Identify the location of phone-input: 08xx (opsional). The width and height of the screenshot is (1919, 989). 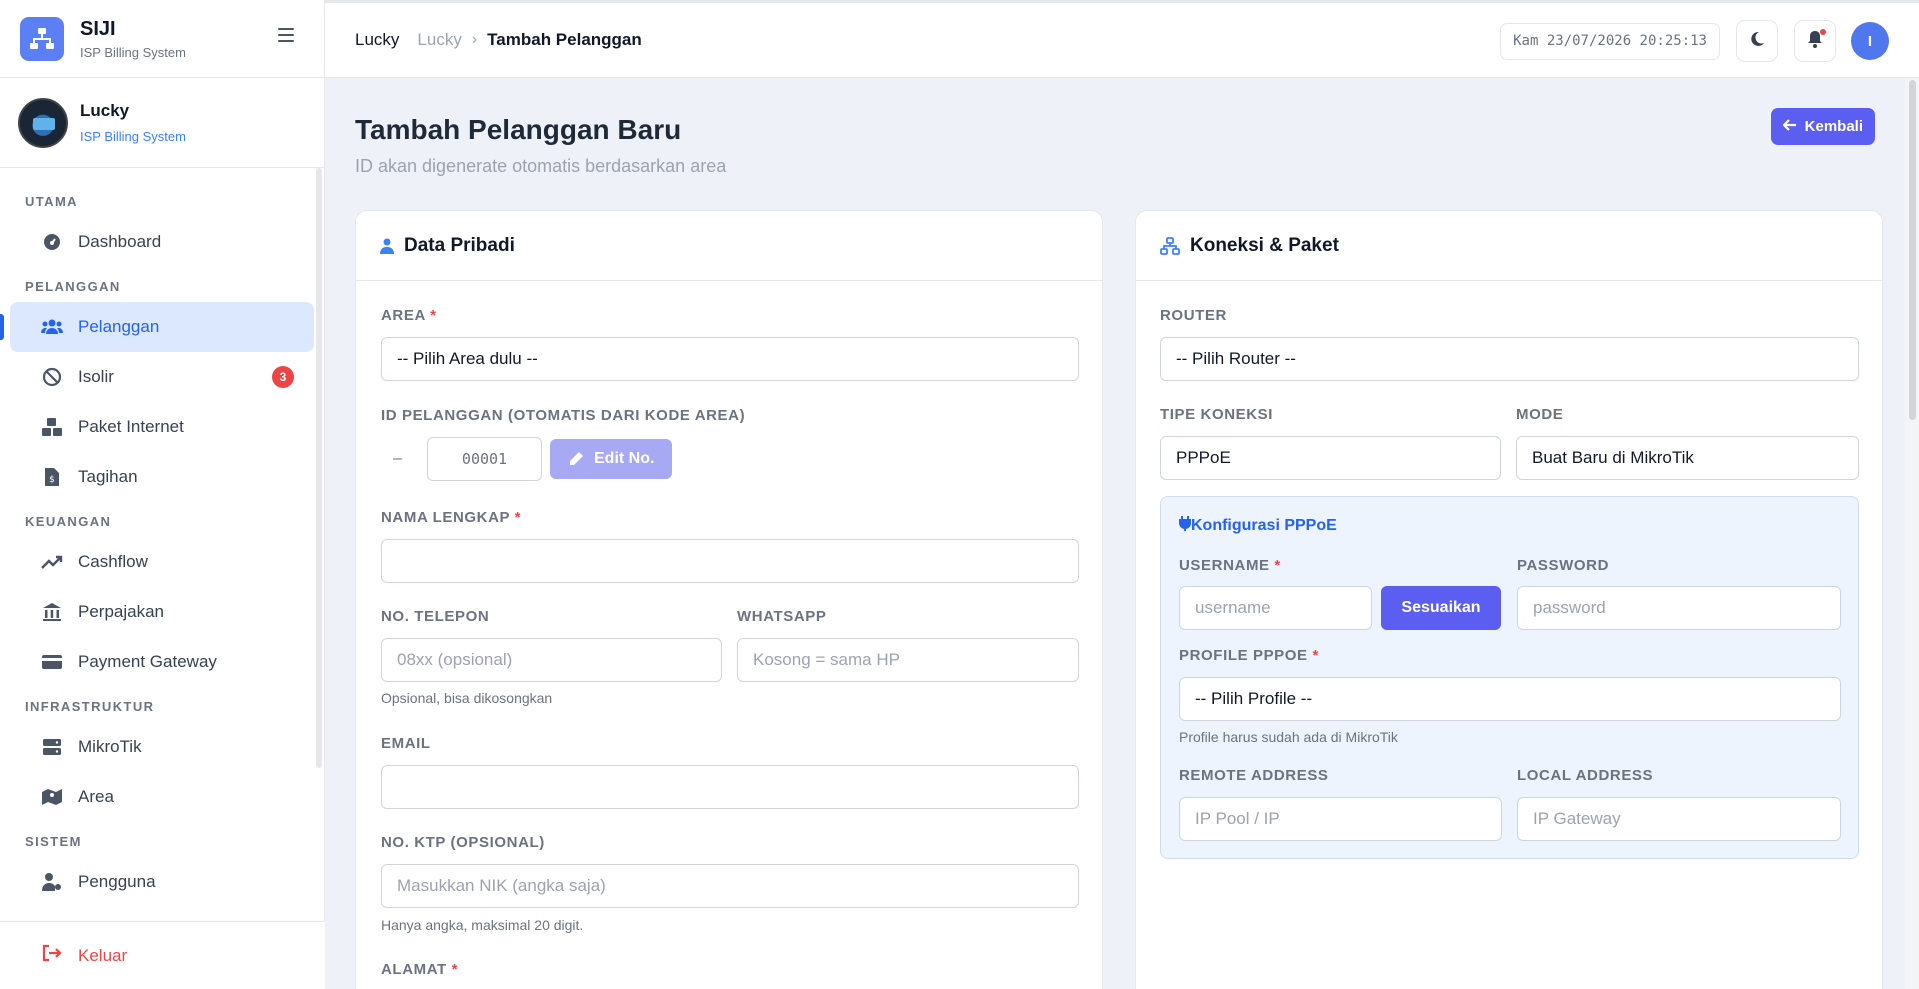
(551, 660).